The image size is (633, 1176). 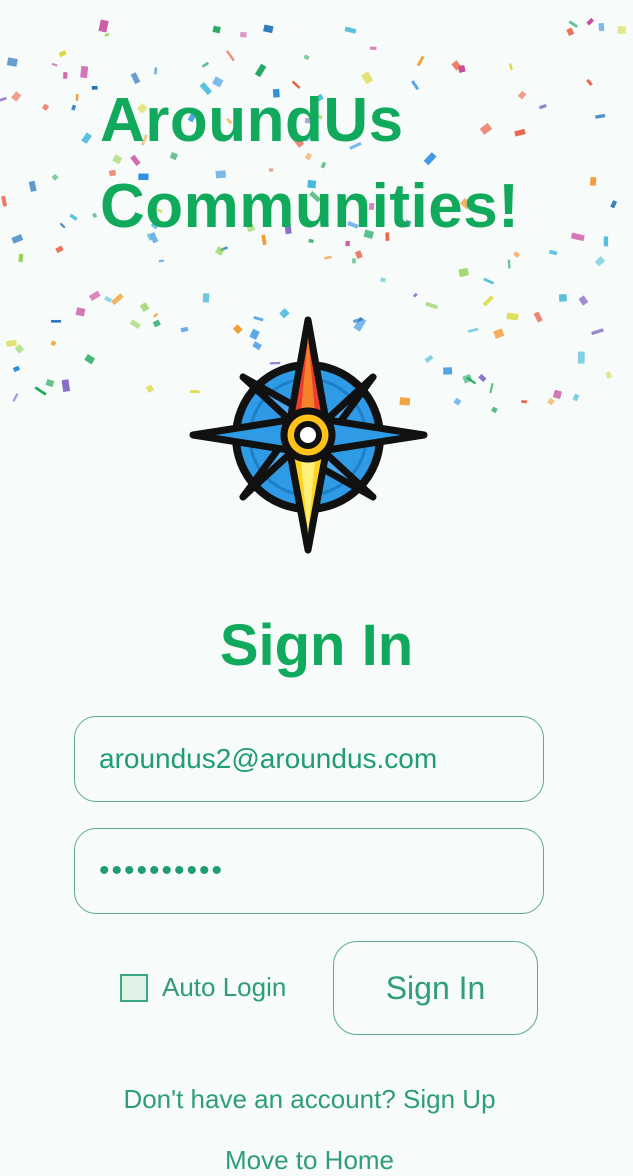 What do you see at coordinates (134, 987) in the screenshot?
I see `auto-login-checkbox` at bounding box center [134, 987].